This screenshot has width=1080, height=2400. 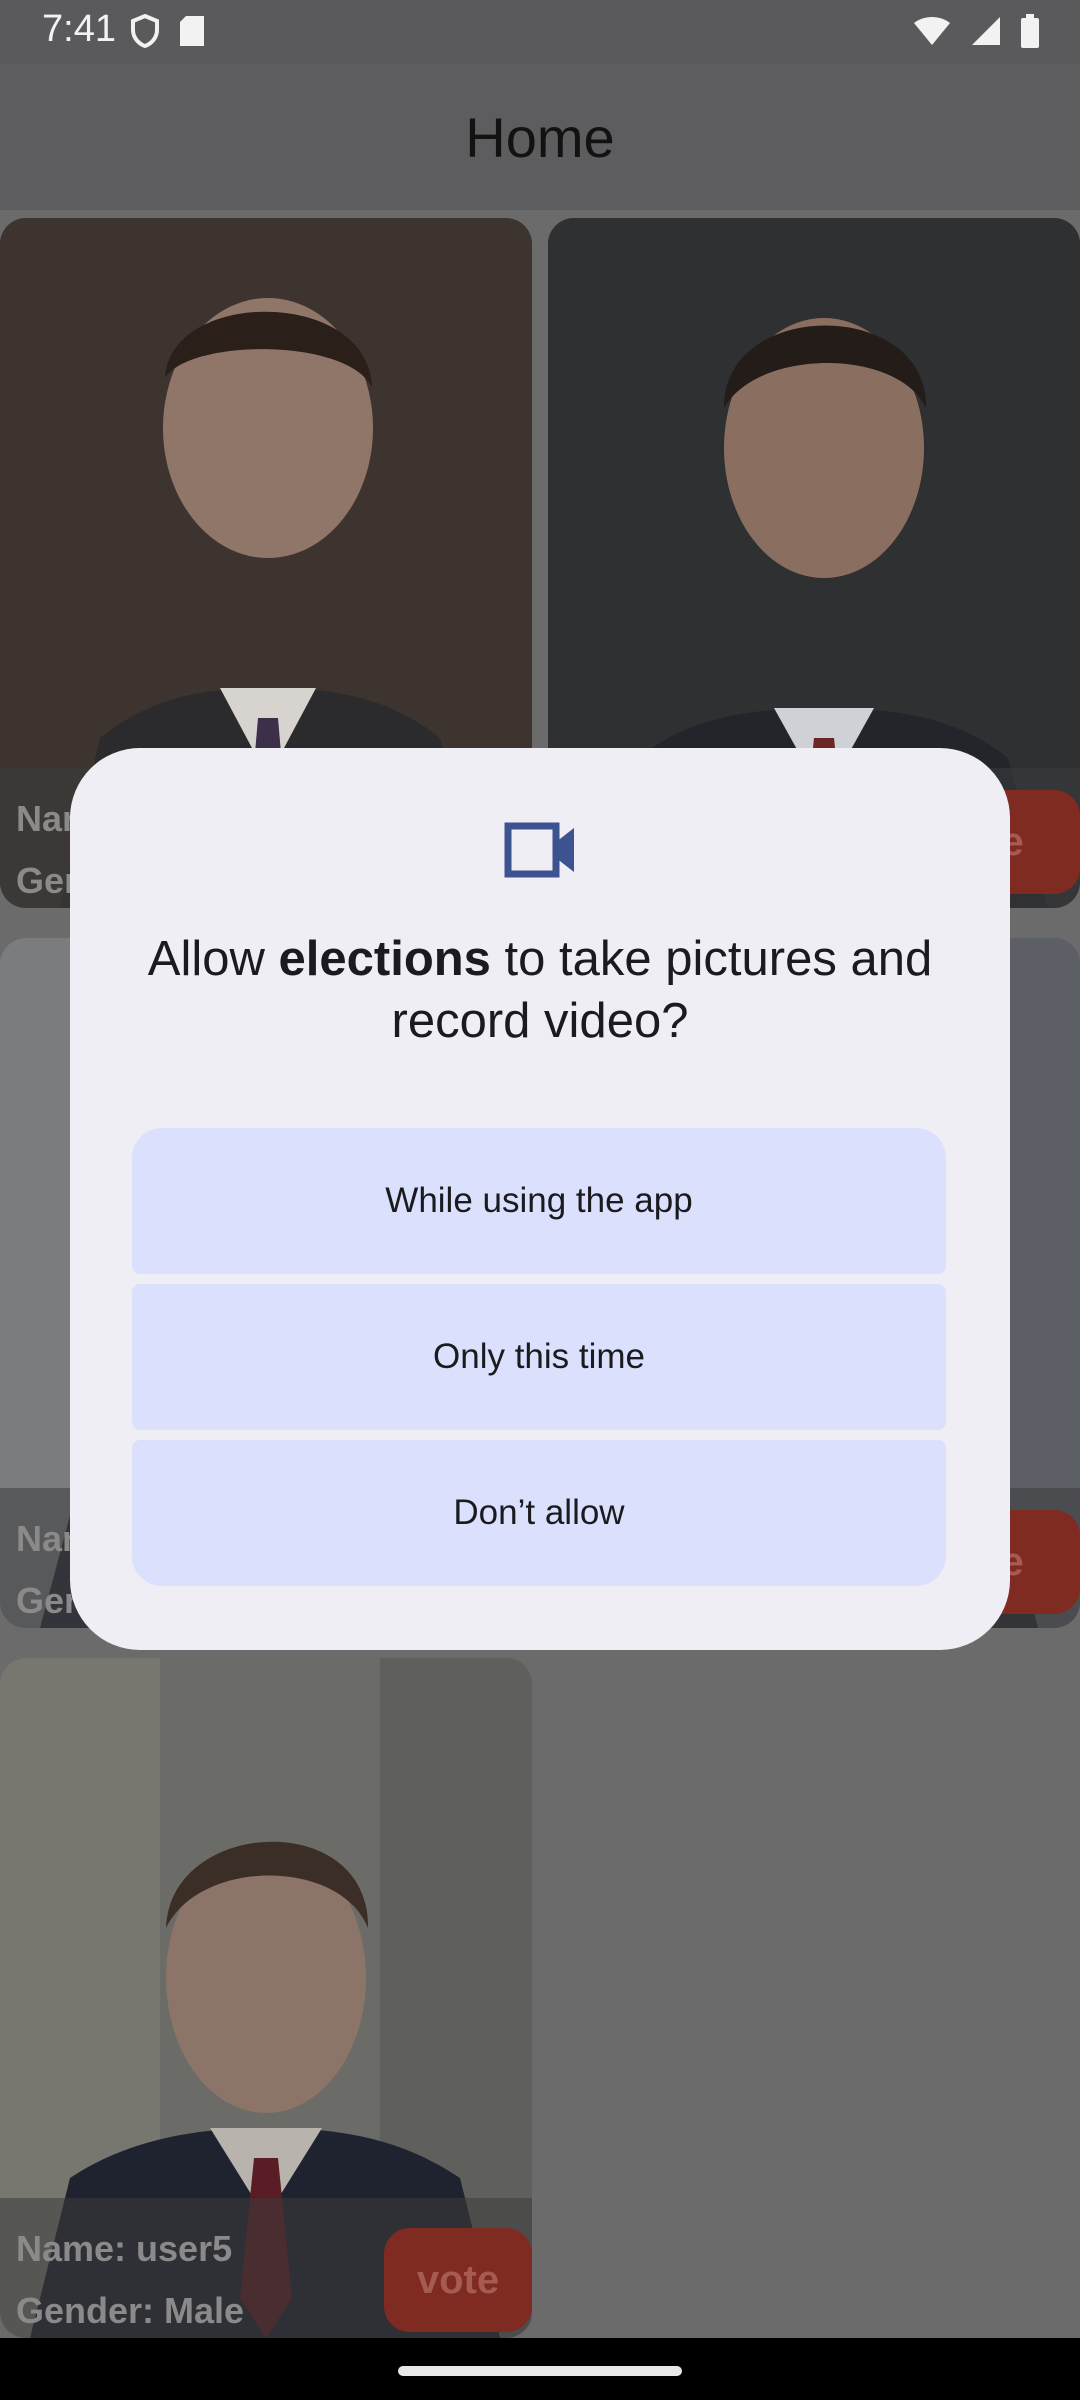 What do you see at coordinates (130, 2310) in the screenshot?
I see `candidate-gender: Gender: Male` at bounding box center [130, 2310].